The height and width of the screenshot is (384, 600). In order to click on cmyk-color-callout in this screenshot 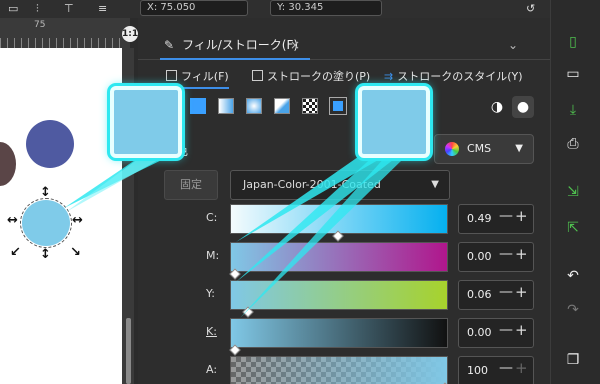, I will do `click(394, 122)`.